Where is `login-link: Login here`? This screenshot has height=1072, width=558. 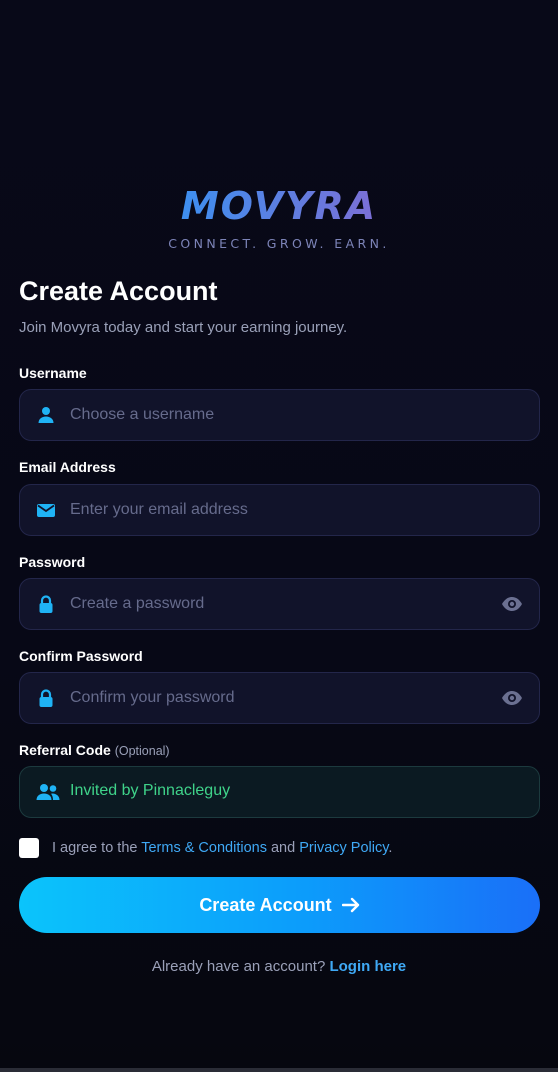
login-link: Login here is located at coordinates (367, 966).